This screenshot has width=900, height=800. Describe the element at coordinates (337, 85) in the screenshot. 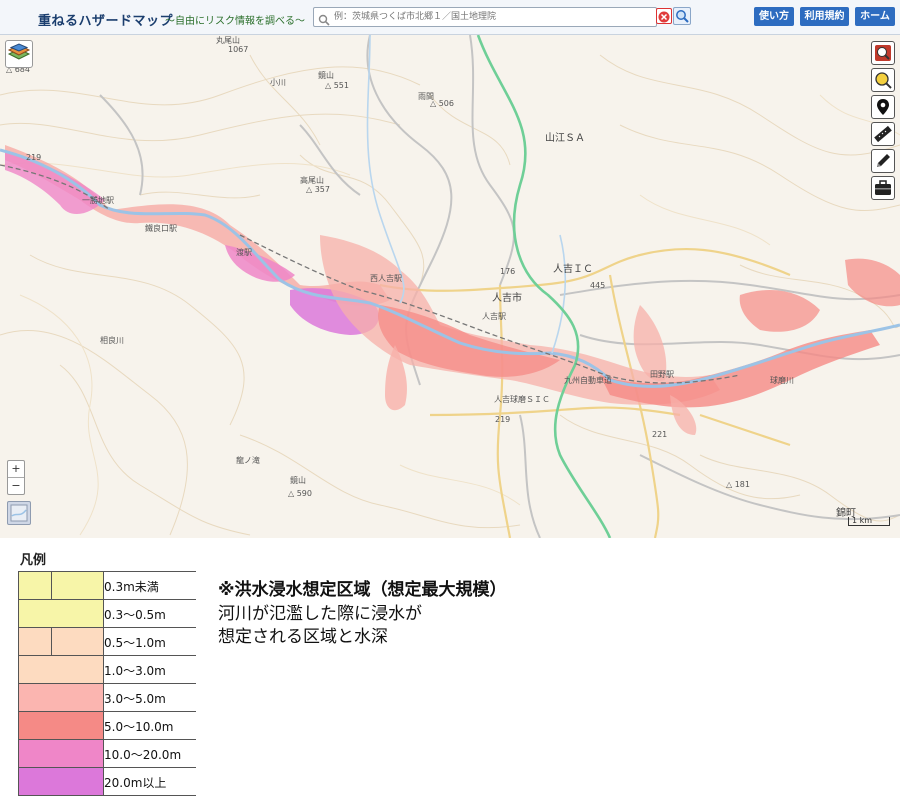

I see `map-label: △ 551` at that location.